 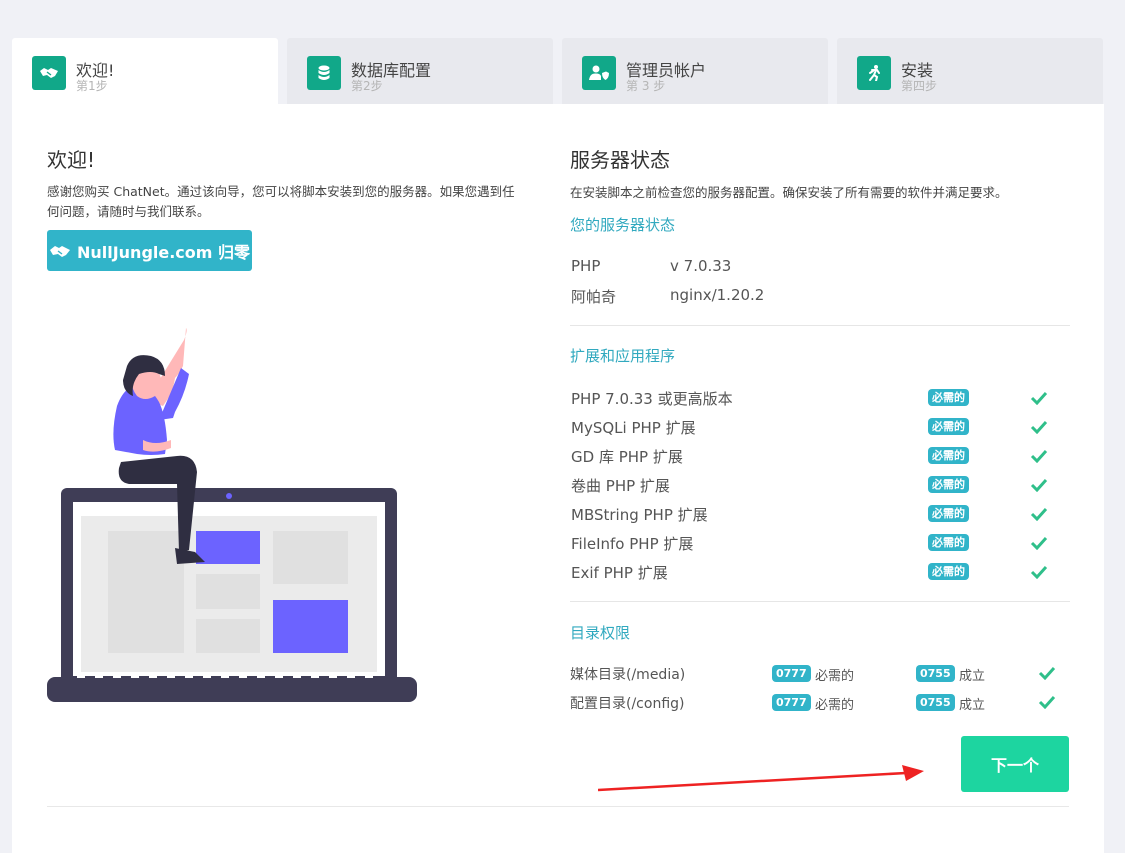 I want to click on annotation-arrow, so click(x=761, y=778).